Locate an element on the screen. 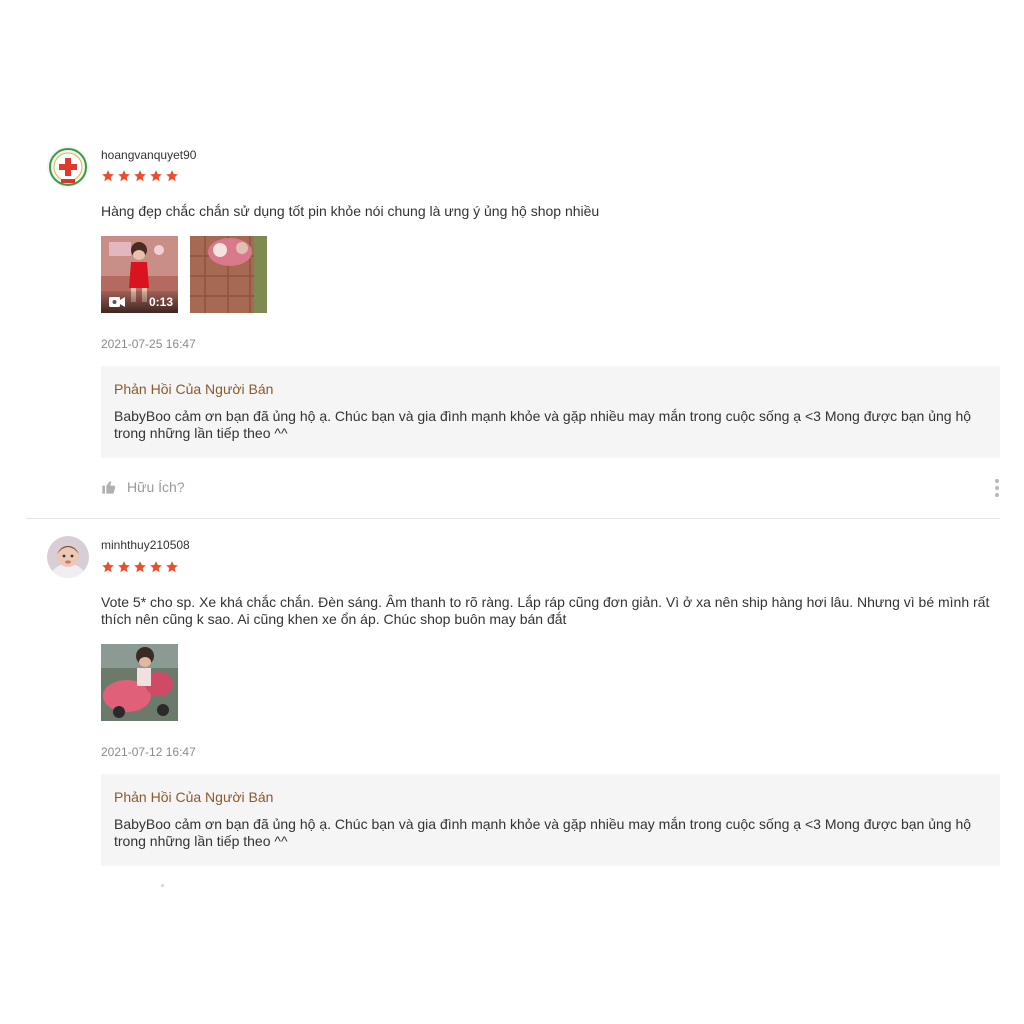  divider-fragment is located at coordinates (162, 885).